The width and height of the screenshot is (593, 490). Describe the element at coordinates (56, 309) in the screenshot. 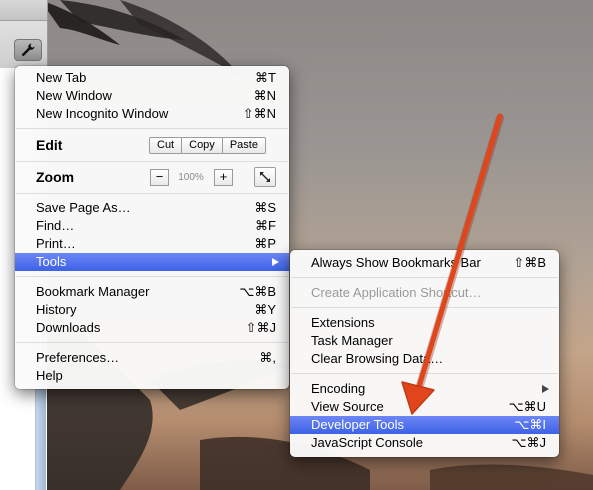

I see `menu-item-label: History` at that location.